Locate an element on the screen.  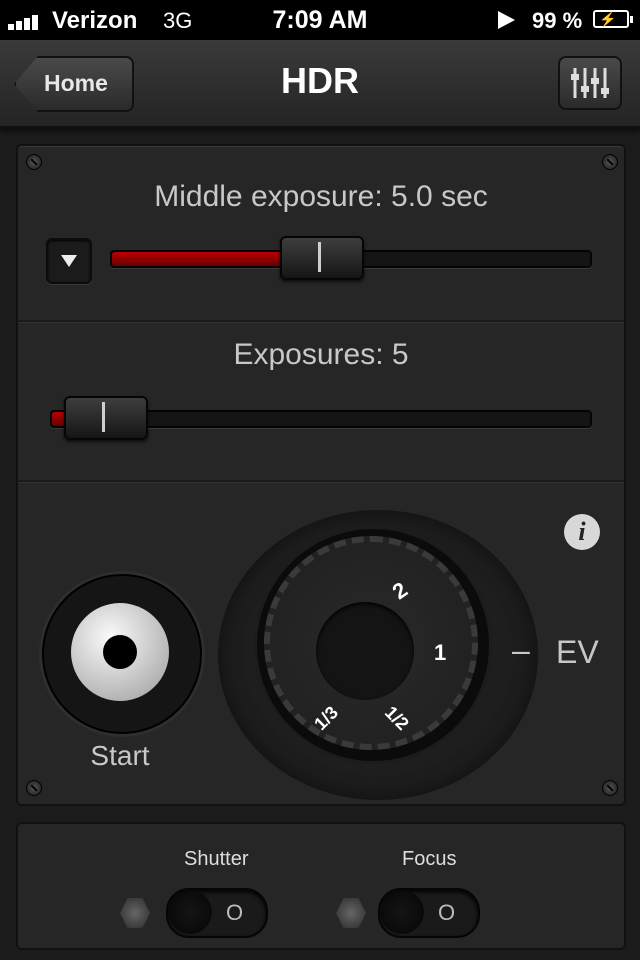
shutter-indicator-light is located at coordinates (135, 913).